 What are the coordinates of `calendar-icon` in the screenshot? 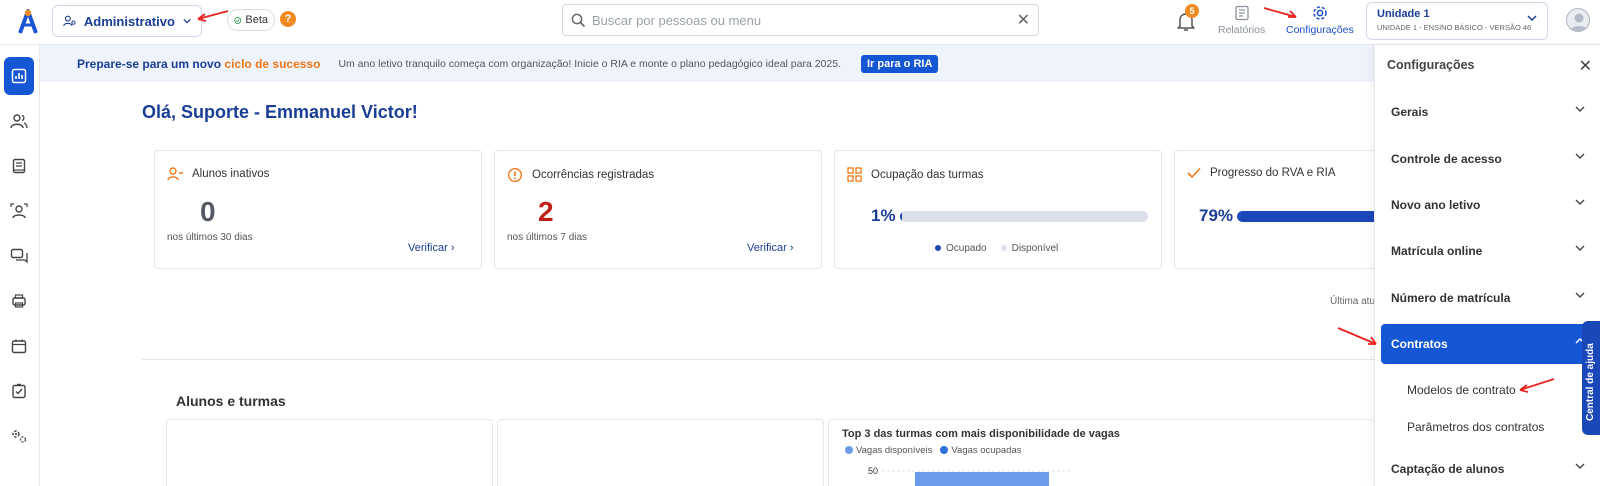 It's located at (19, 346).